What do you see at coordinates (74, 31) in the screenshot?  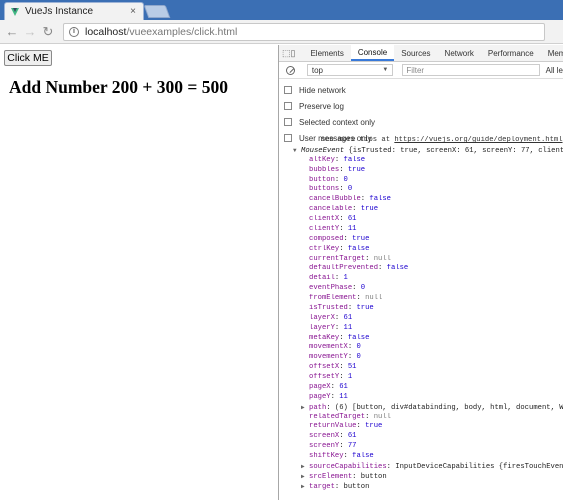 I see `info-icon: i` at bounding box center [74, 31].